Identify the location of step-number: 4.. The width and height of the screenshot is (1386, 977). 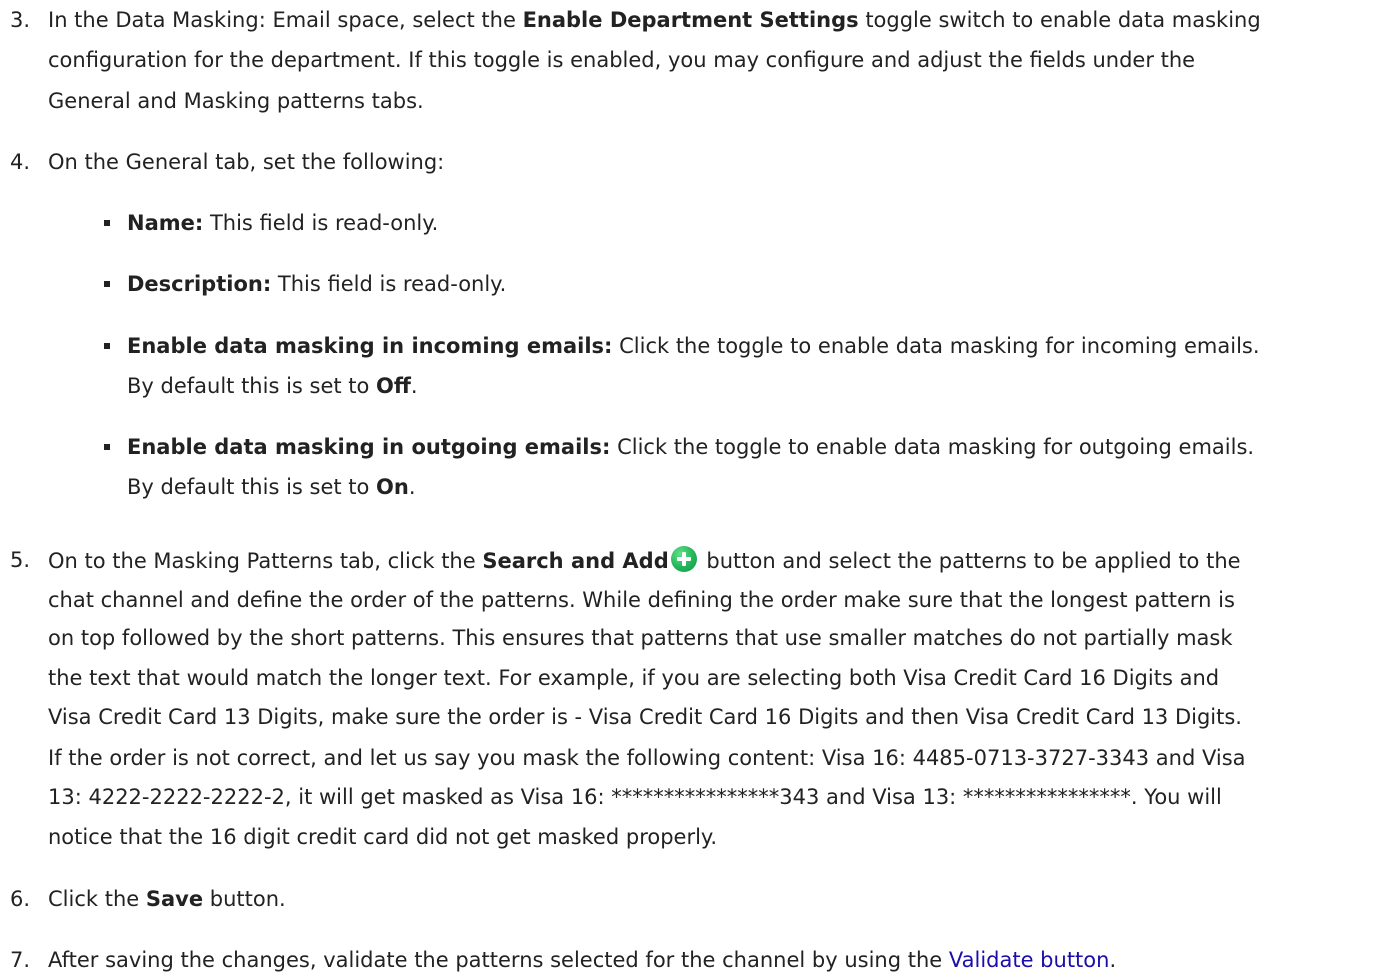
(20, 162).